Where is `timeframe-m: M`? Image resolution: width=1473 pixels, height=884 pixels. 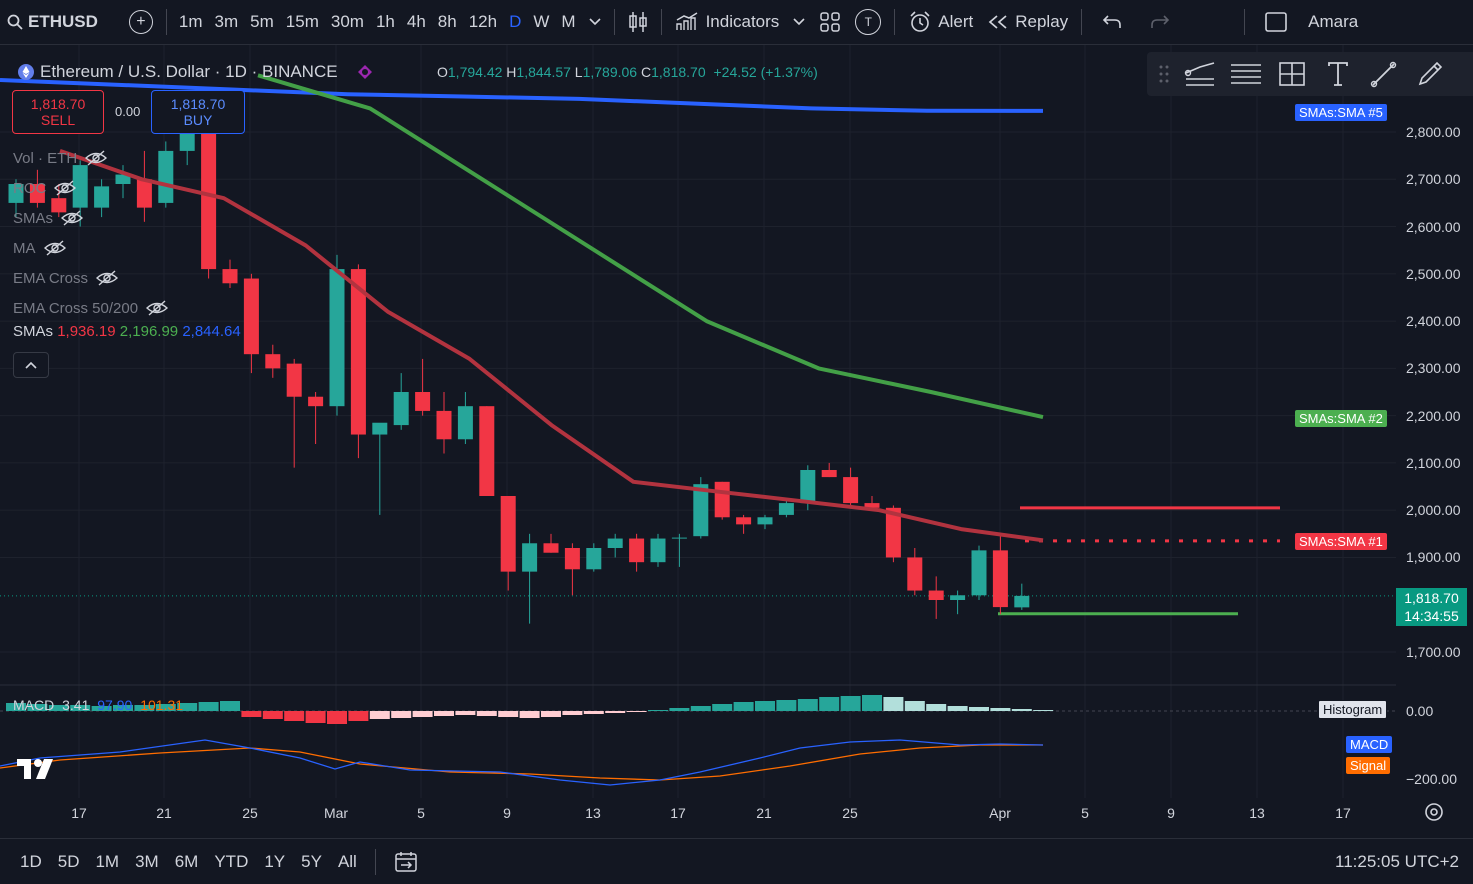 timeframe-m: M is located at coordinates (568, 22).